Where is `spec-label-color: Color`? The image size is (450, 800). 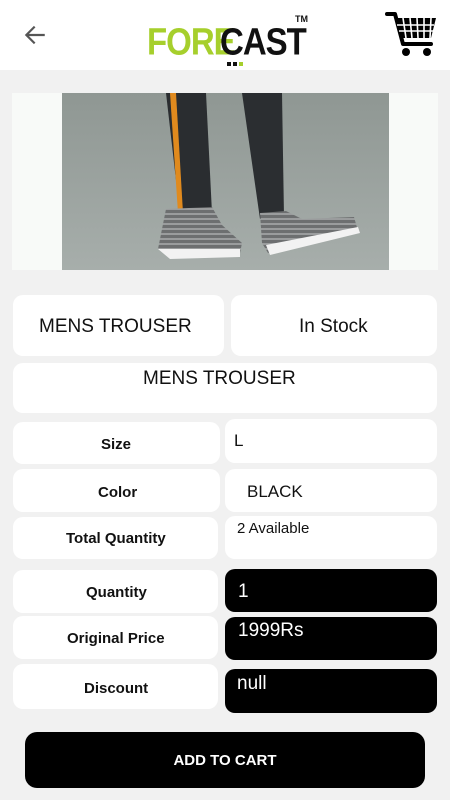
spec-label-color: Color is located at coordinates (118, 492).